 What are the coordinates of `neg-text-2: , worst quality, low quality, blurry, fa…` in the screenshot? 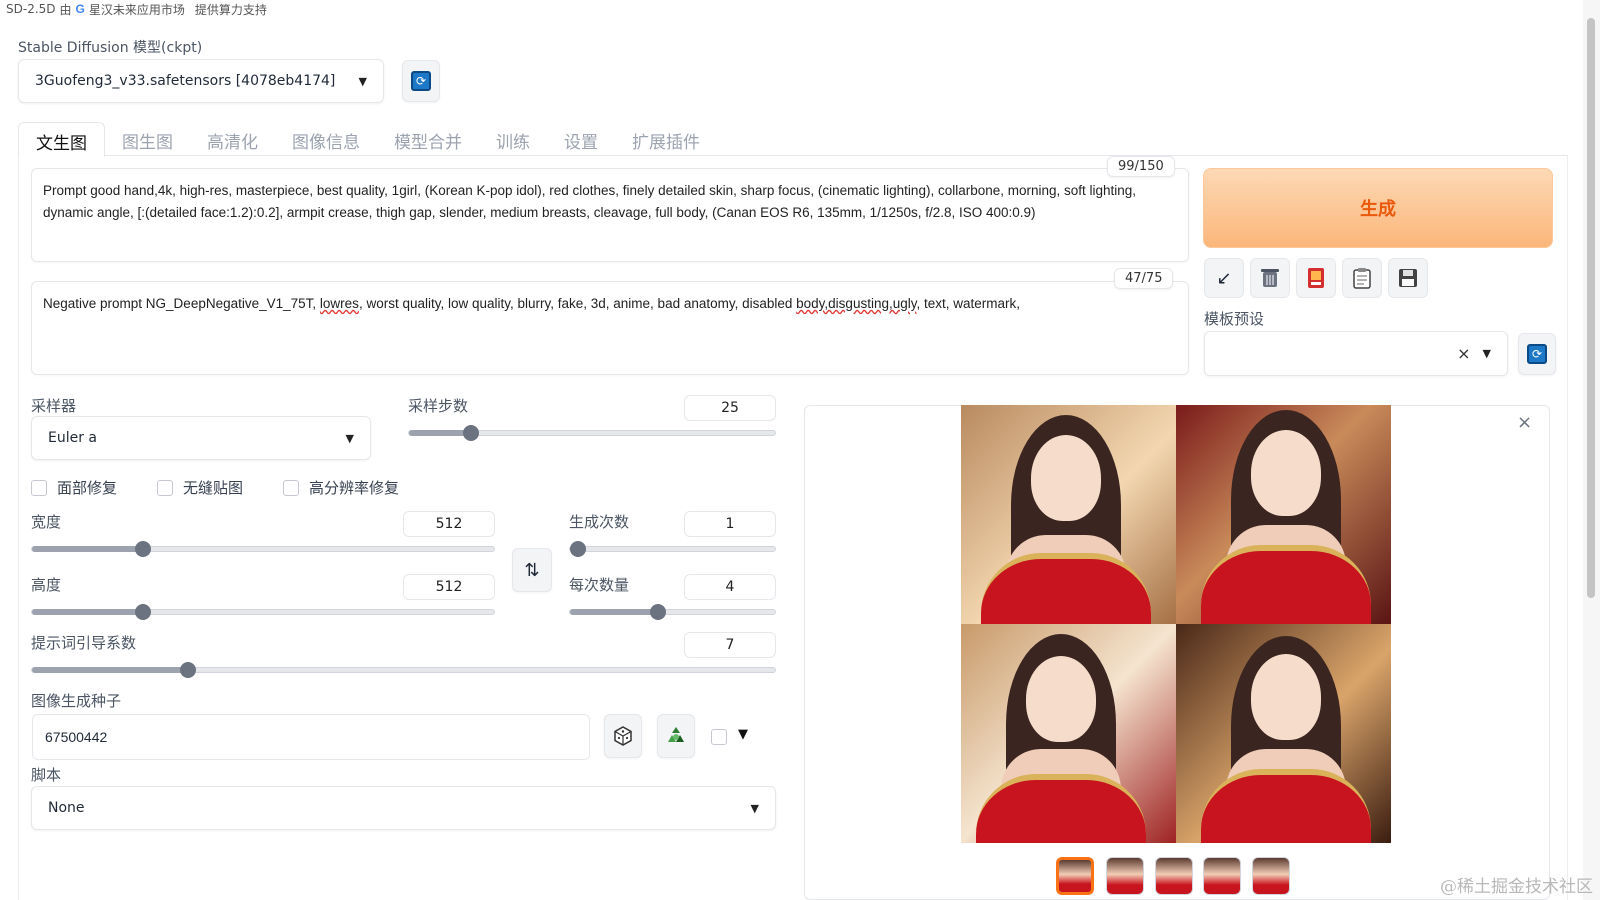 It's located at (577, 303).